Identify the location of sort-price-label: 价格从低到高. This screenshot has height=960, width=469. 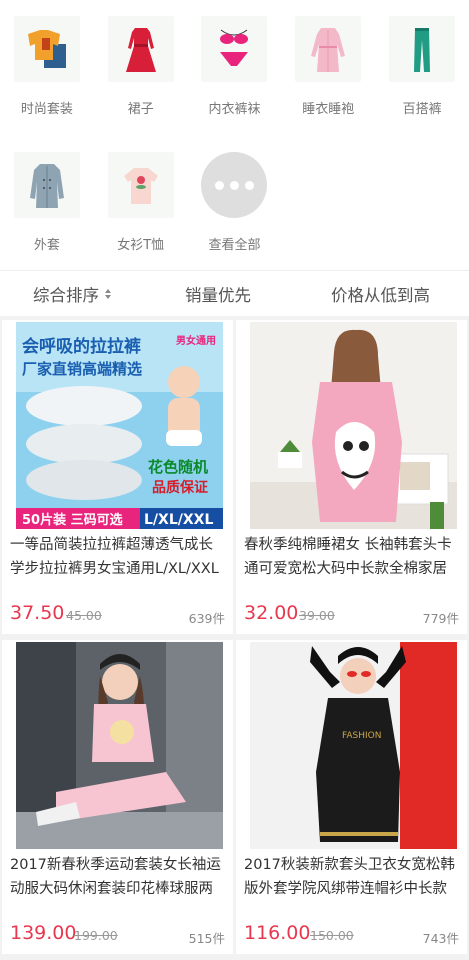
(380, 295).